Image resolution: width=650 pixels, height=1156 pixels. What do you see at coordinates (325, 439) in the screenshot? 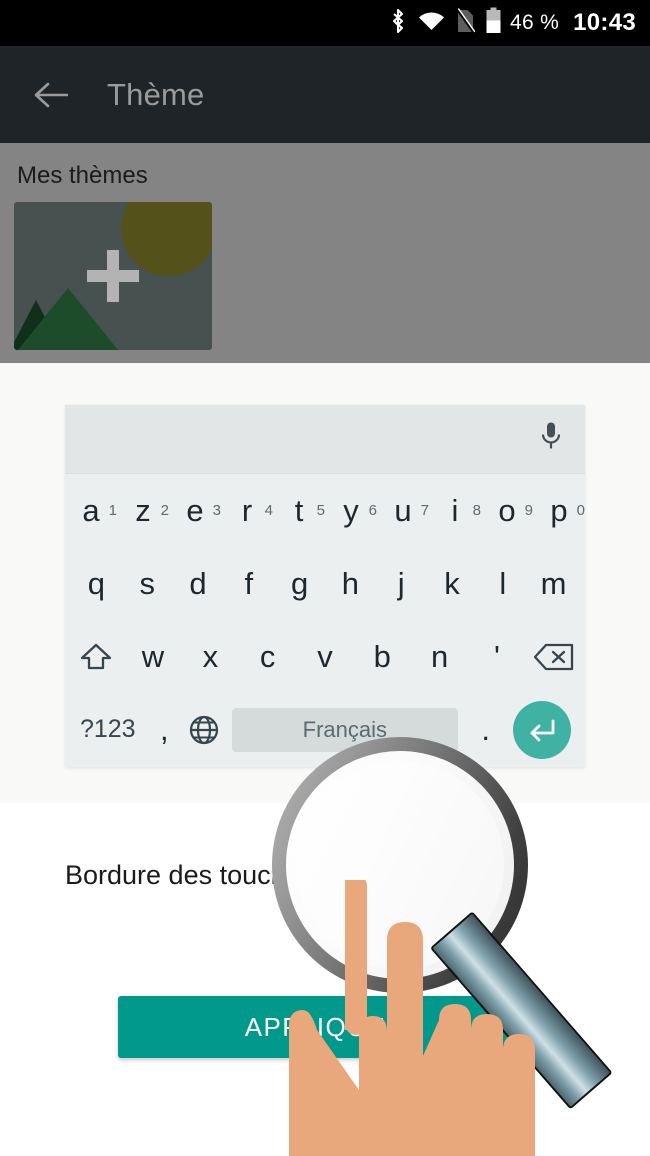
I see `suggestion-strip` at bounding box center [325, 439].